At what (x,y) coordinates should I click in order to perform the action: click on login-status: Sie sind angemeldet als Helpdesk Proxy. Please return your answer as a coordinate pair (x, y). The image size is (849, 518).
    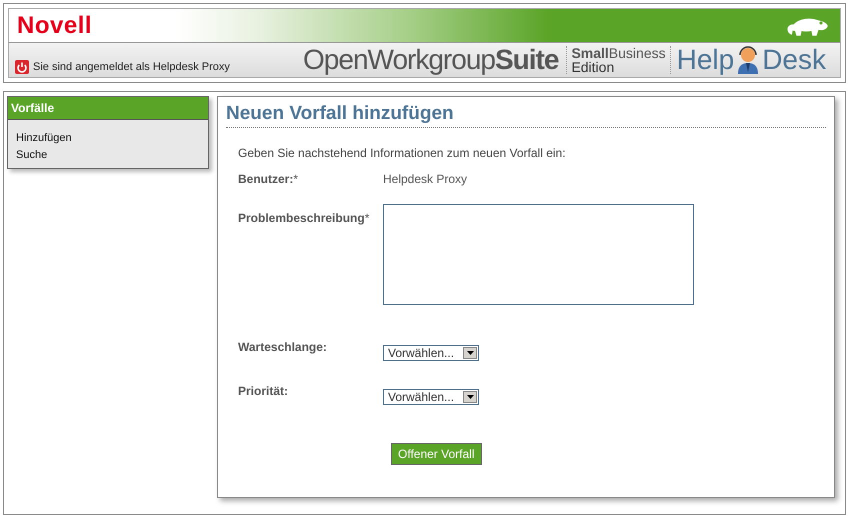
    Looking at the image, I should click on (131, 67).